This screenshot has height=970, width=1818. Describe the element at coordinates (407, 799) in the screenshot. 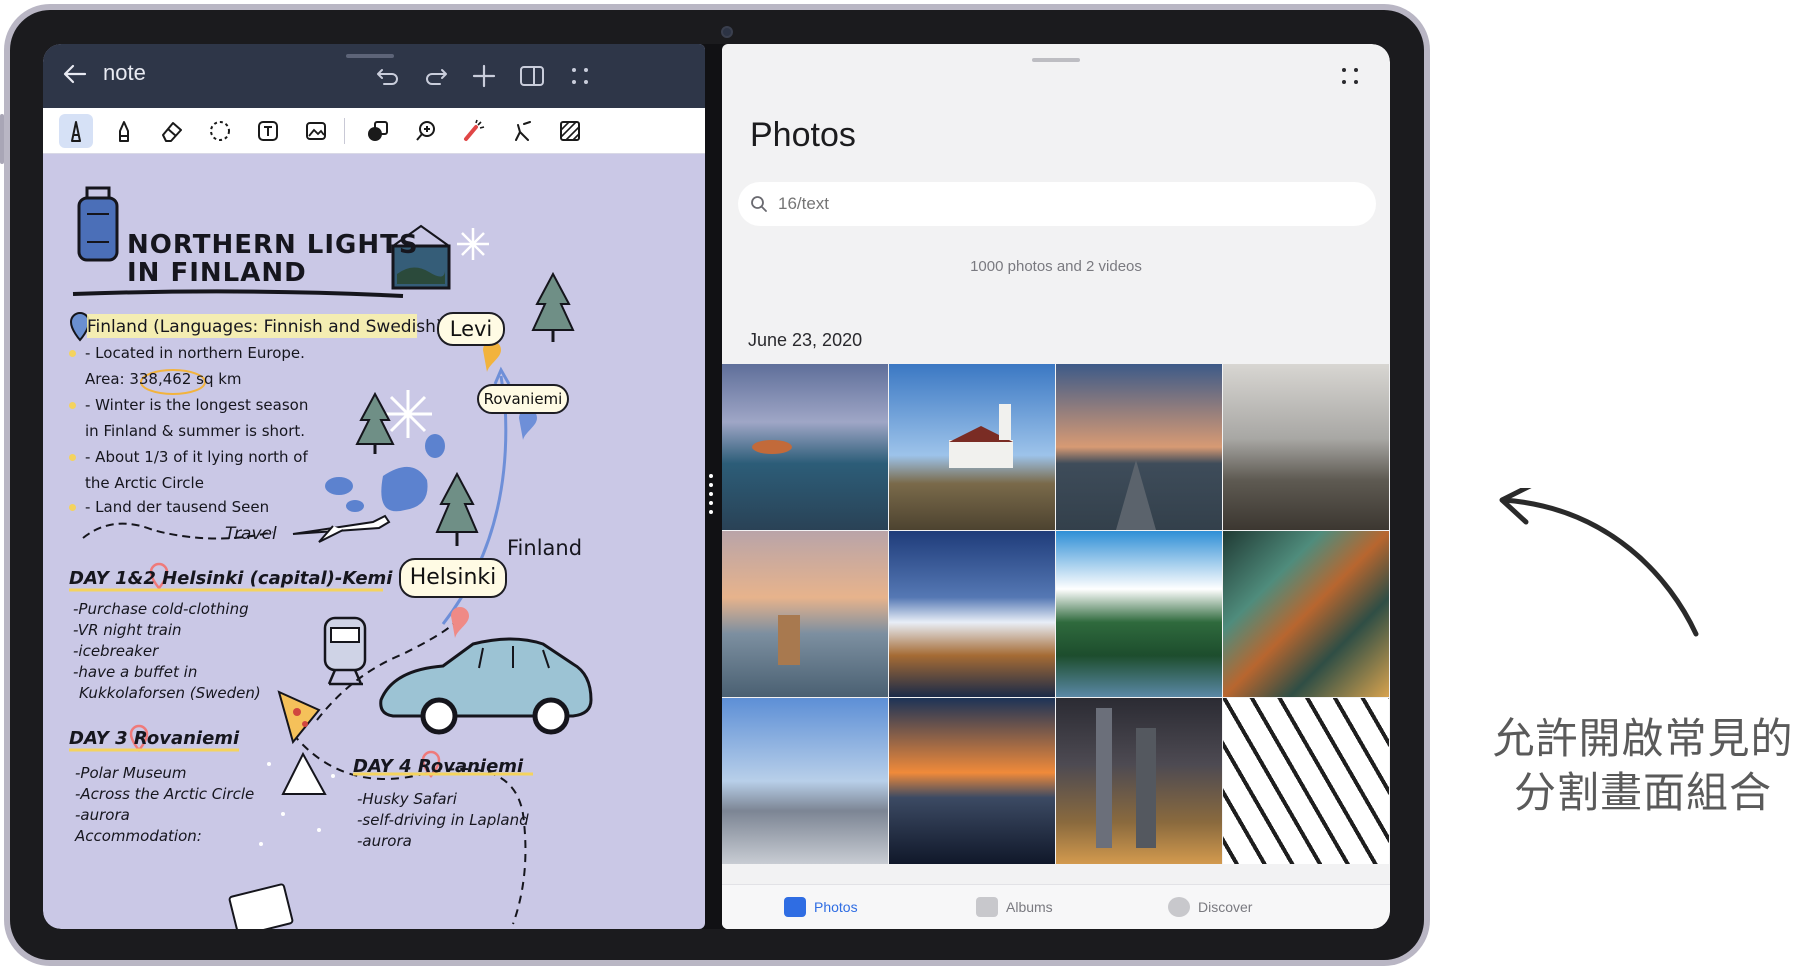

I see `day4-item: -Husky Safari` at that location.